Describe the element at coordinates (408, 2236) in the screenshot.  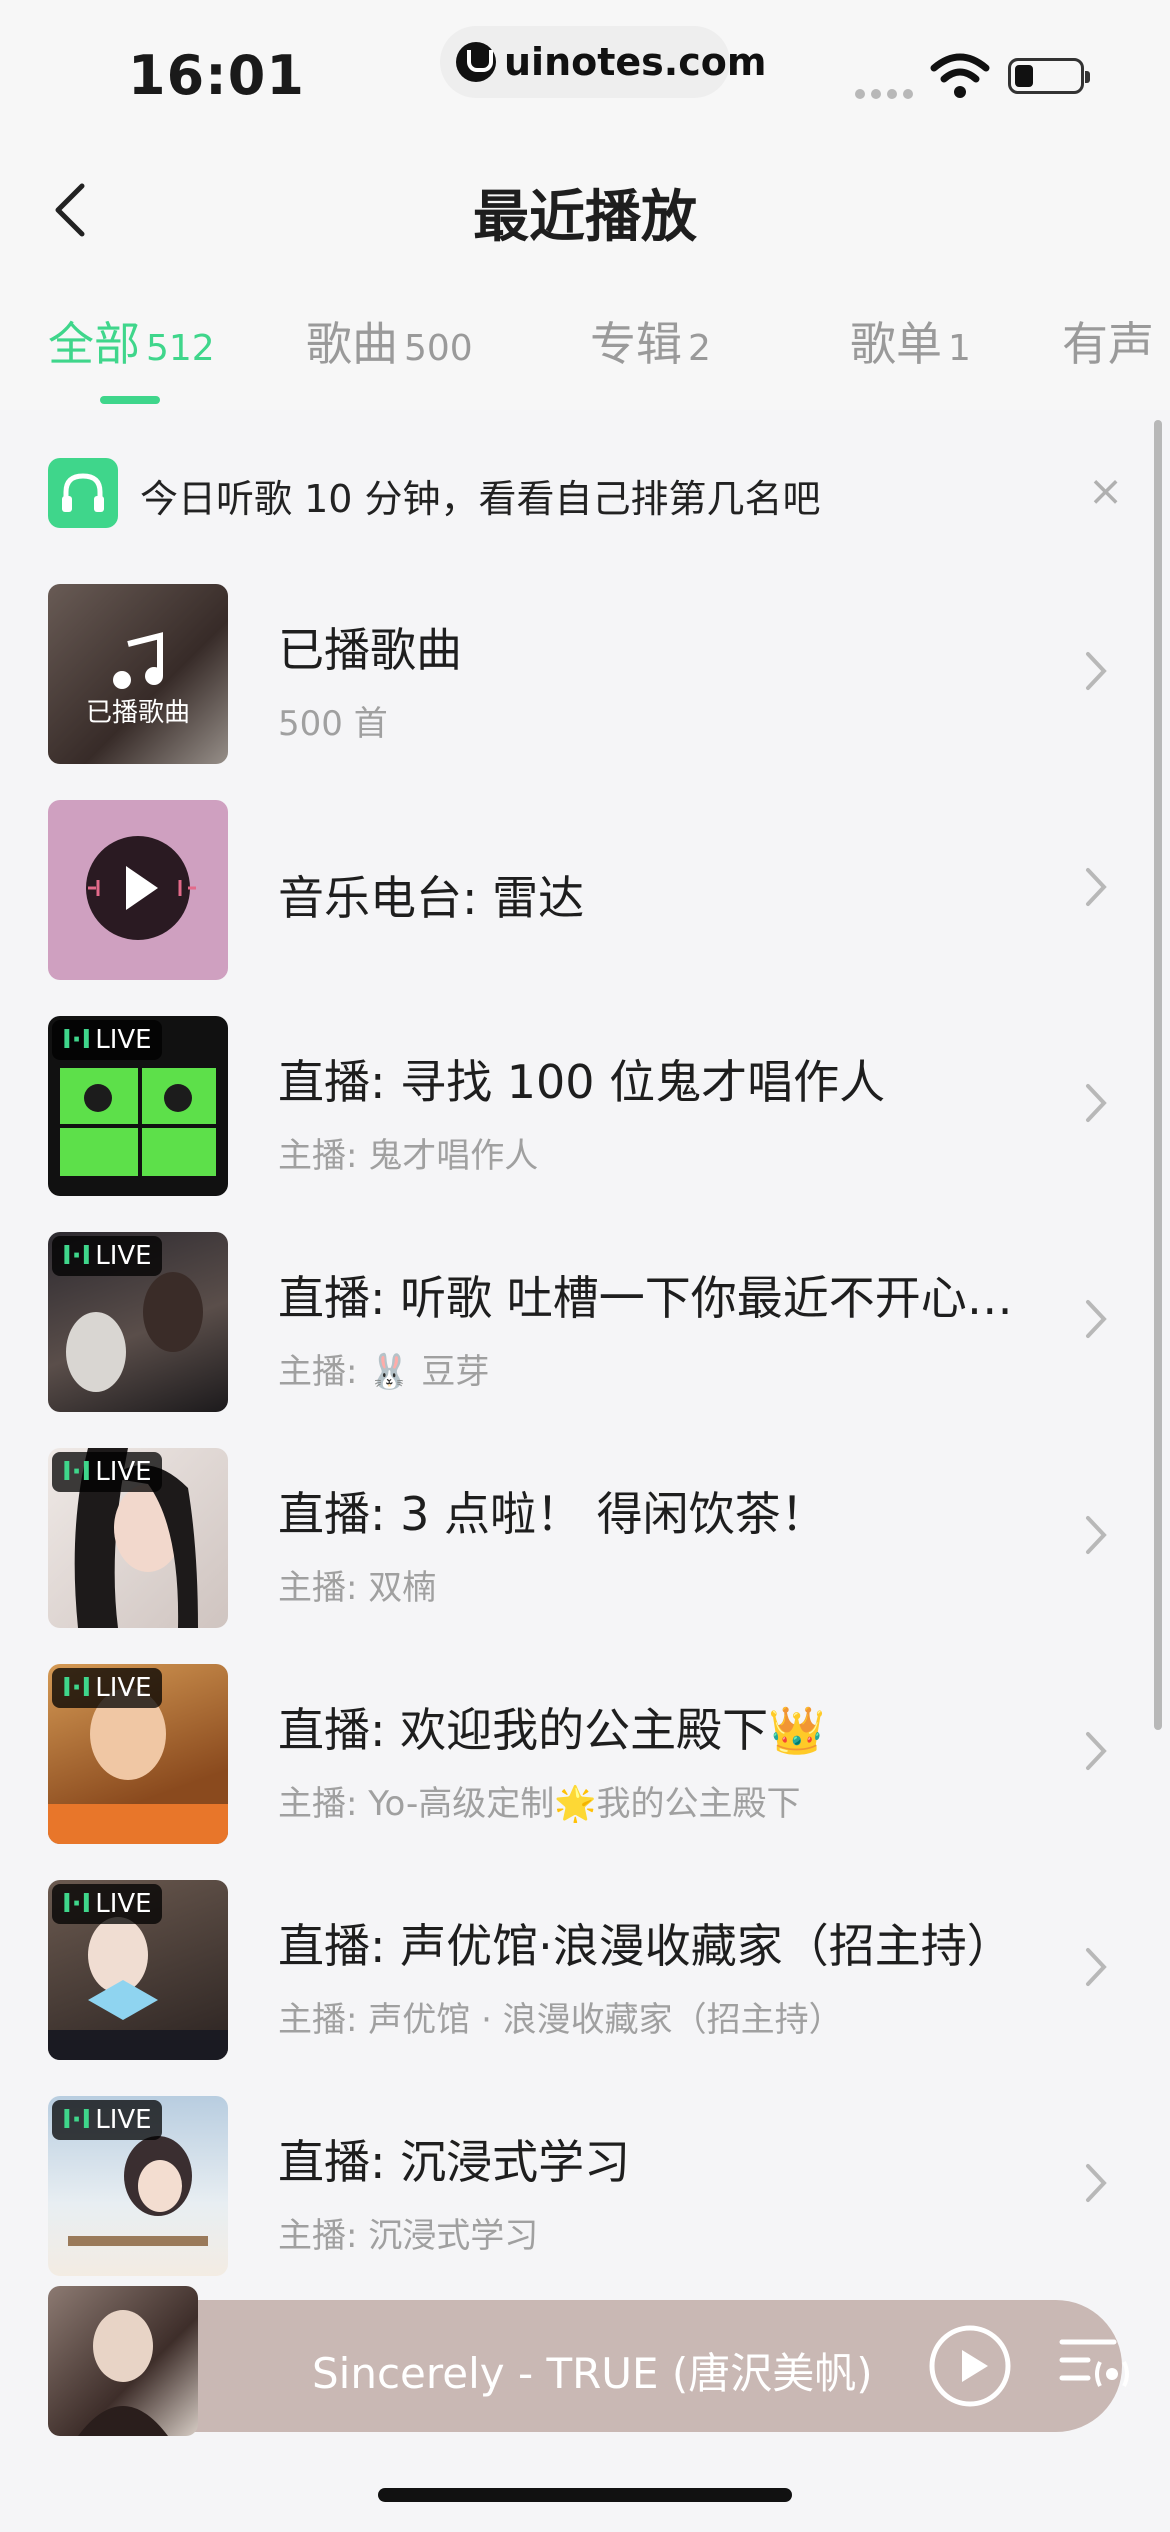
I see `list-item-subtitle: 主播: 沉浸式学习` at that location.